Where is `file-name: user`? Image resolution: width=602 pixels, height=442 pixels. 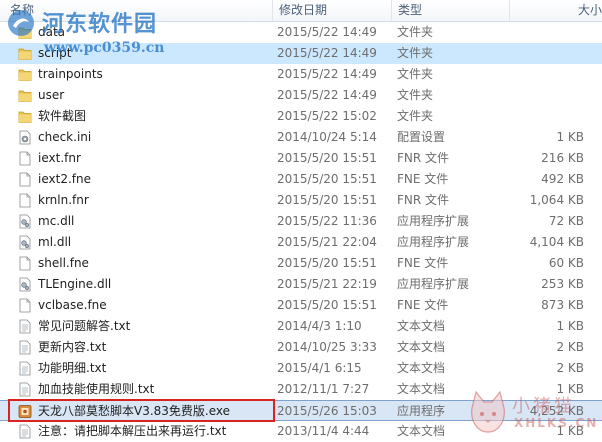
file-name: user is located at coordinates (51, 95).